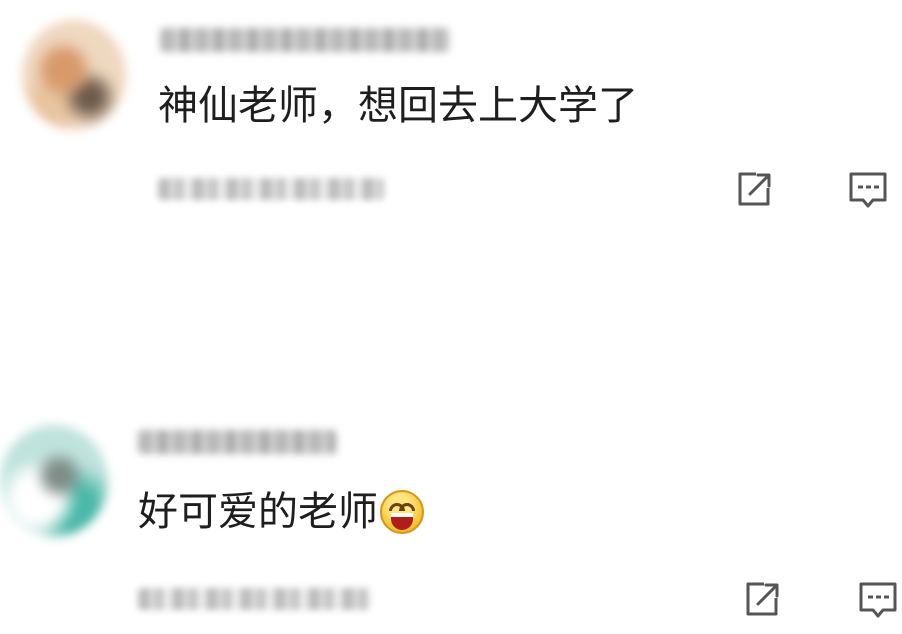 This screenshot has width=902, height=634. I want to click on comment-text-content: 神仙老师，想回去上大学了, so click(398, 106).